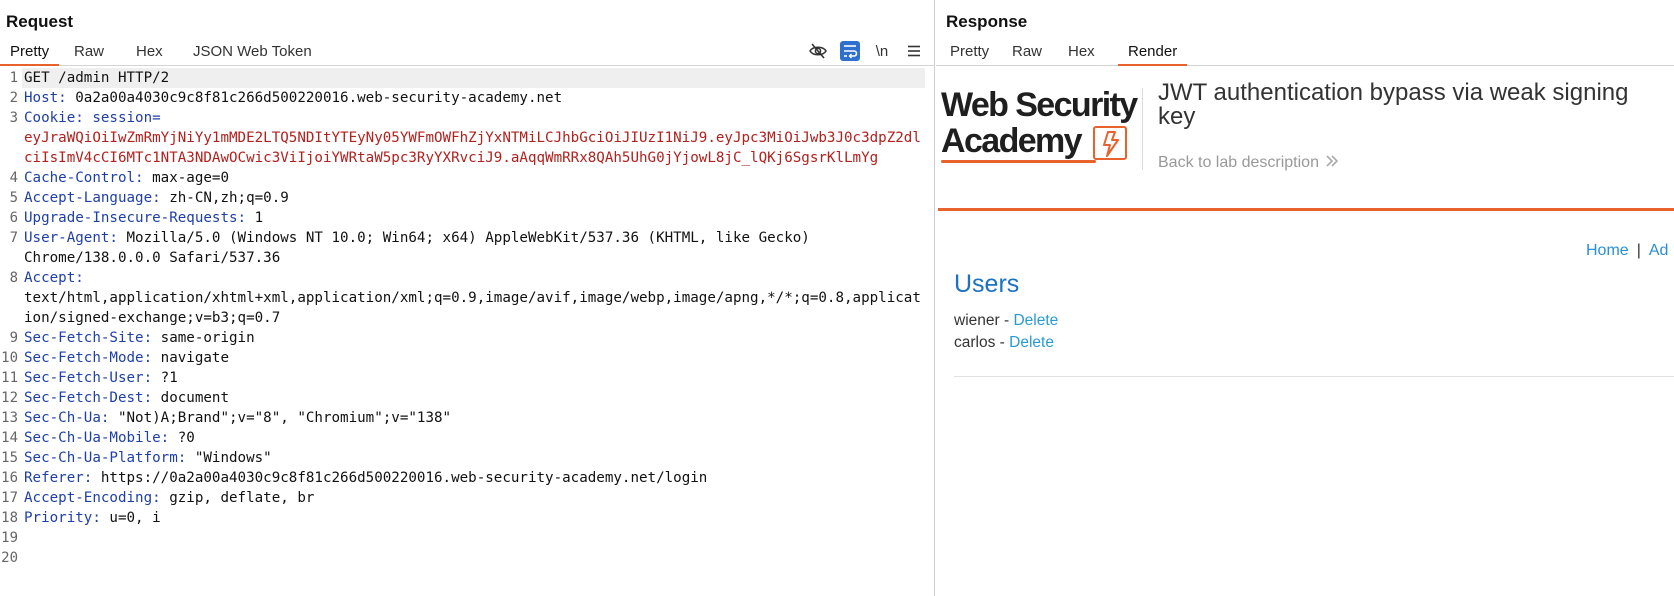 This screenshot has width=1674, height=596. Describe the element at coordinates (9, 518) in the screenshot. I see `line-number: 18` at that location.